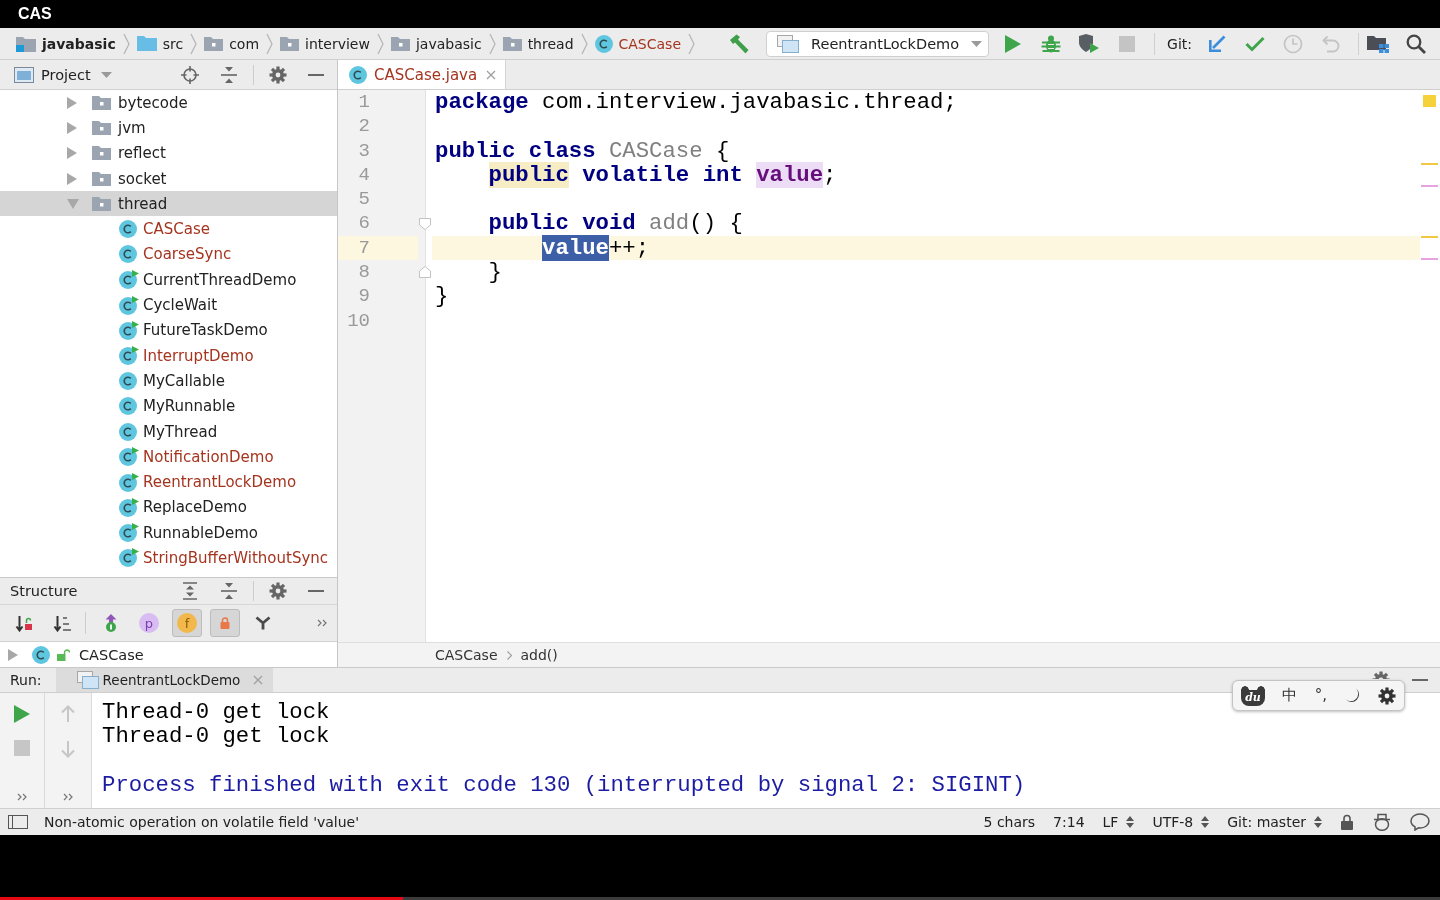  Describe the element at coordinates (168, 507) in the screenshot. I see `tree-row: ReplaceDemo` at that location.